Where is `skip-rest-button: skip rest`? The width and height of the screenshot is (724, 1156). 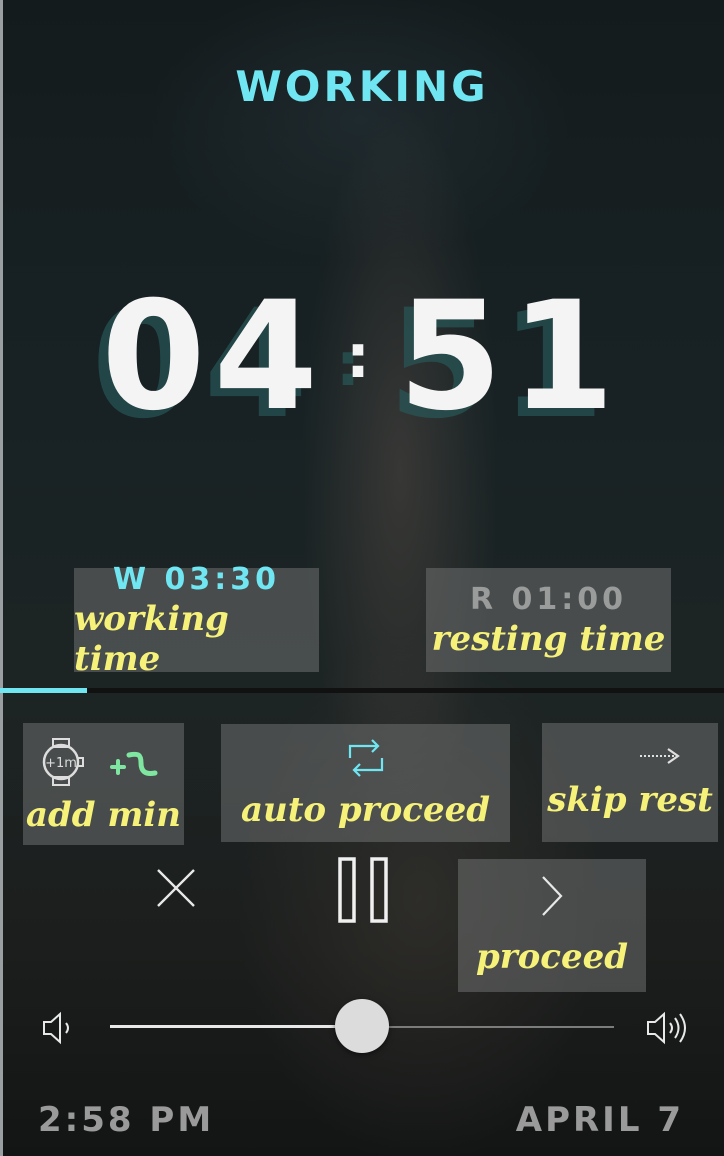
skip-rest-button: skip rest is located at coordinates (630, 782).